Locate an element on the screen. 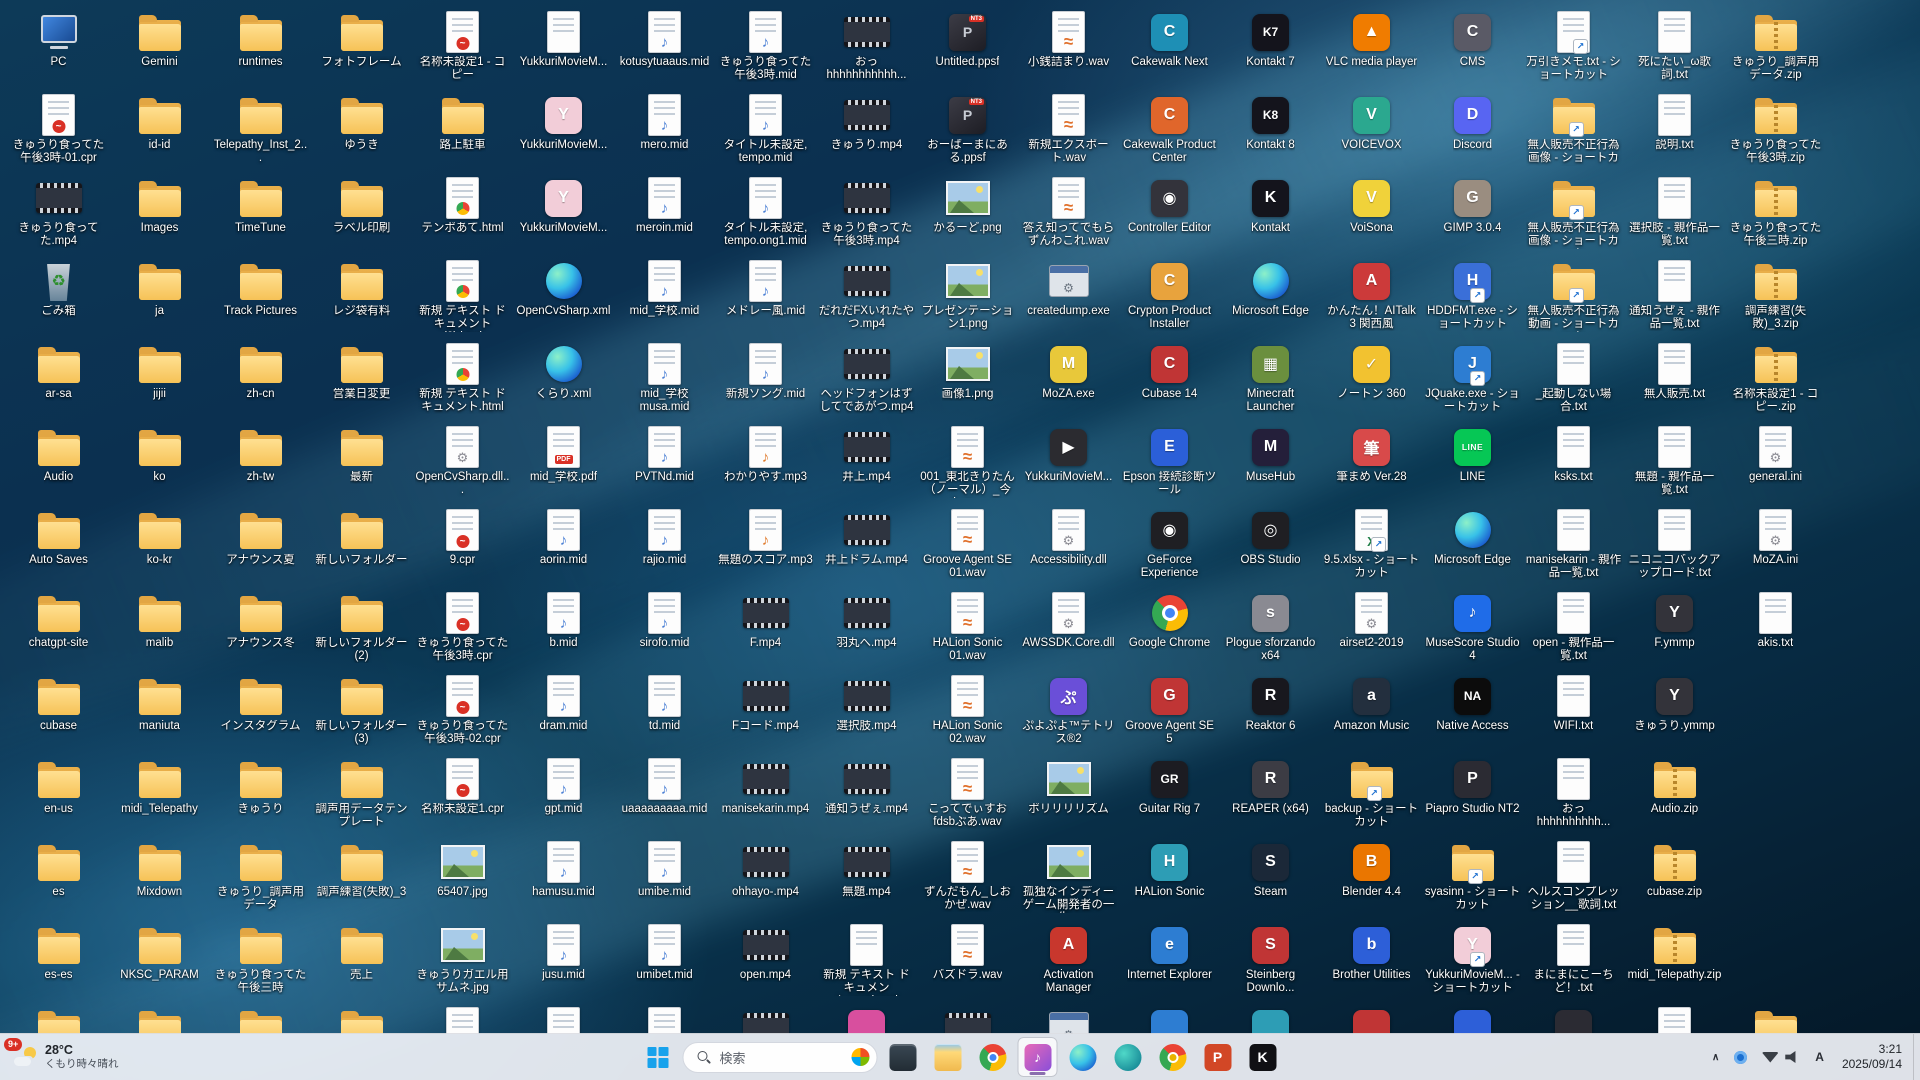  desktop-icon: ヘルスコンプレッション__歌詞.txt is located at coordinates (1573, 877).